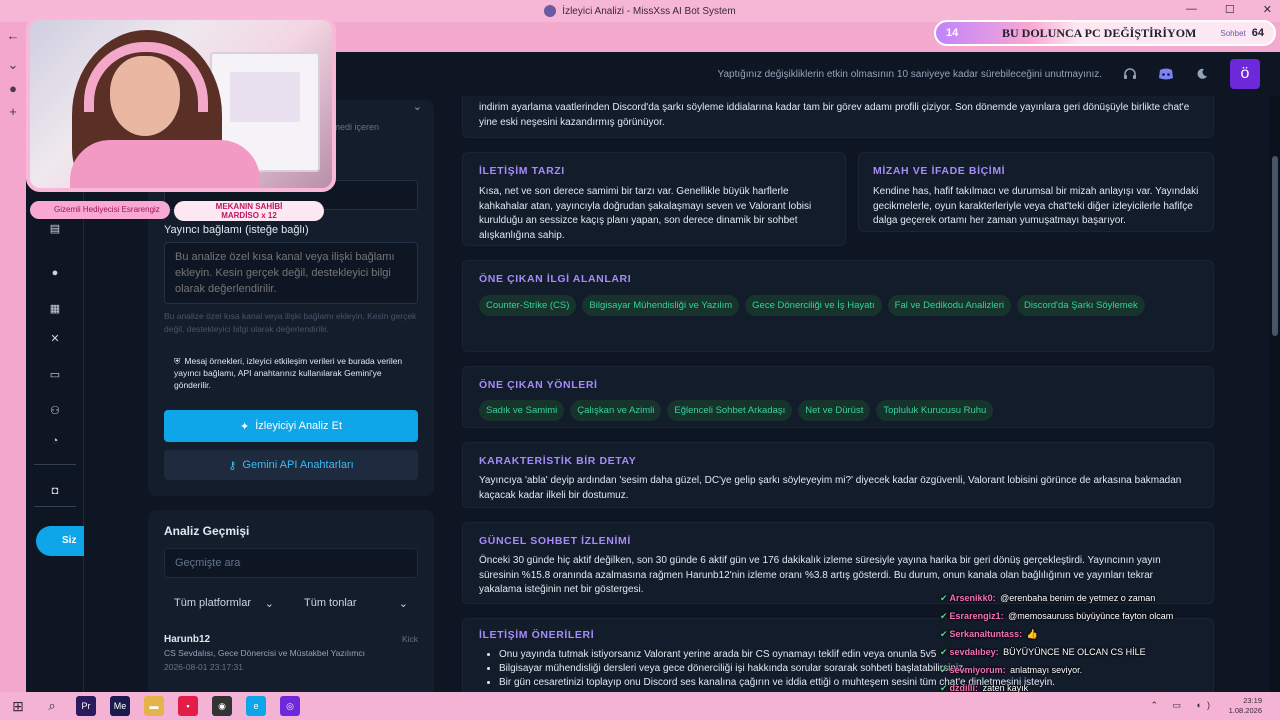 The width and height of the screenshot is (1280, 720). I want to click on discord-icon, so click(1166, 74).